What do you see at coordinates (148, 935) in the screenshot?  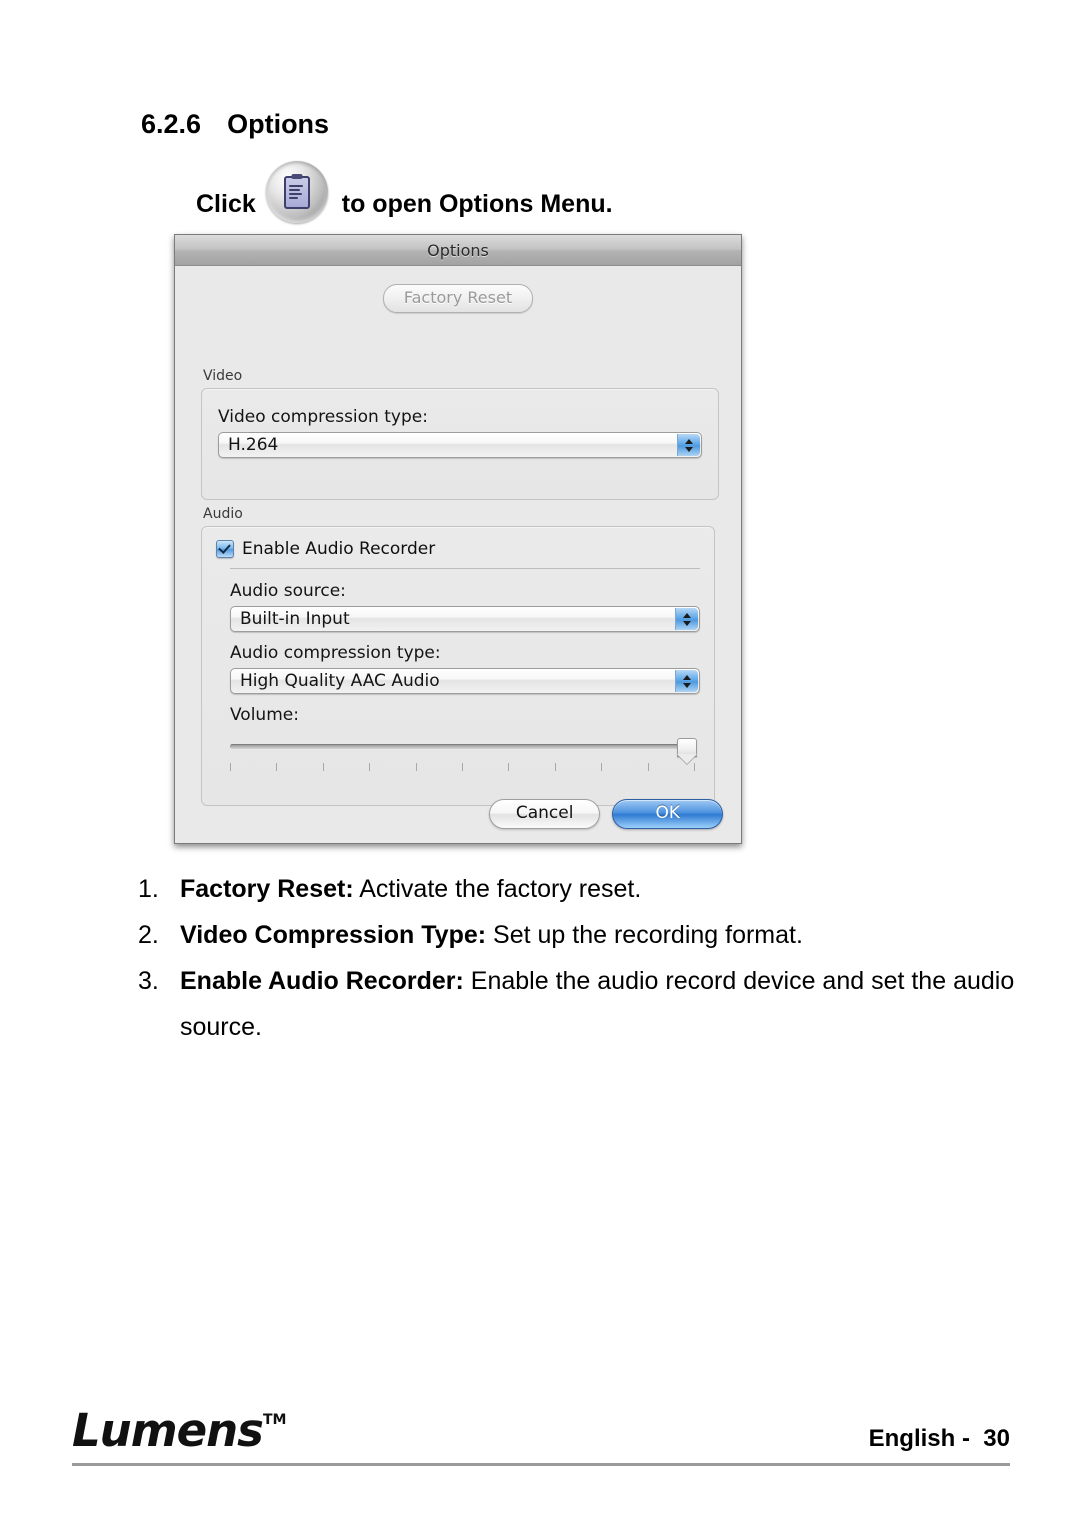 I see `list-item-marker: 2.` at bounding box center [148, 935].